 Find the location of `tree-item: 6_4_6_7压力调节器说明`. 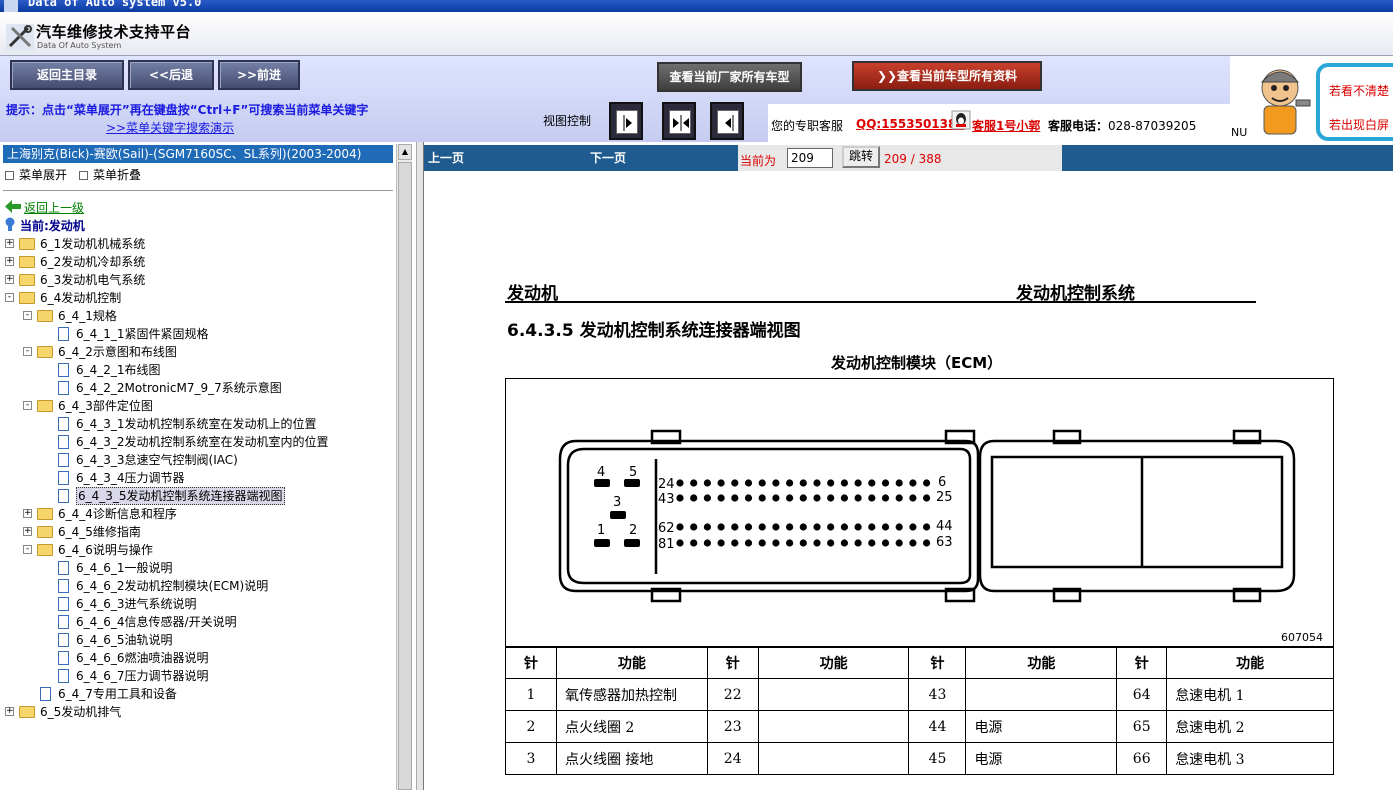

tree-item: 6_4_6_7压力调节器说明 is located at coordinates (197, 676).